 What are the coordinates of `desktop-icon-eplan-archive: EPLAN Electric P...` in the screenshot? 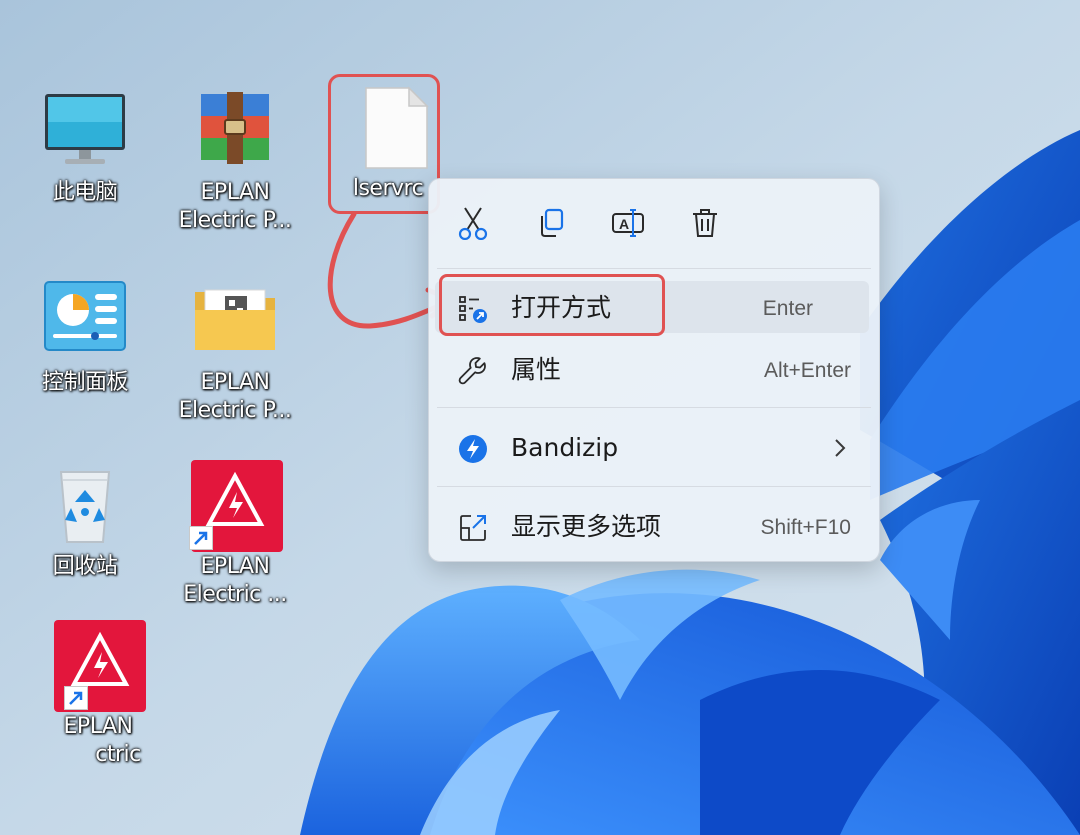 It's located at (235, 162).